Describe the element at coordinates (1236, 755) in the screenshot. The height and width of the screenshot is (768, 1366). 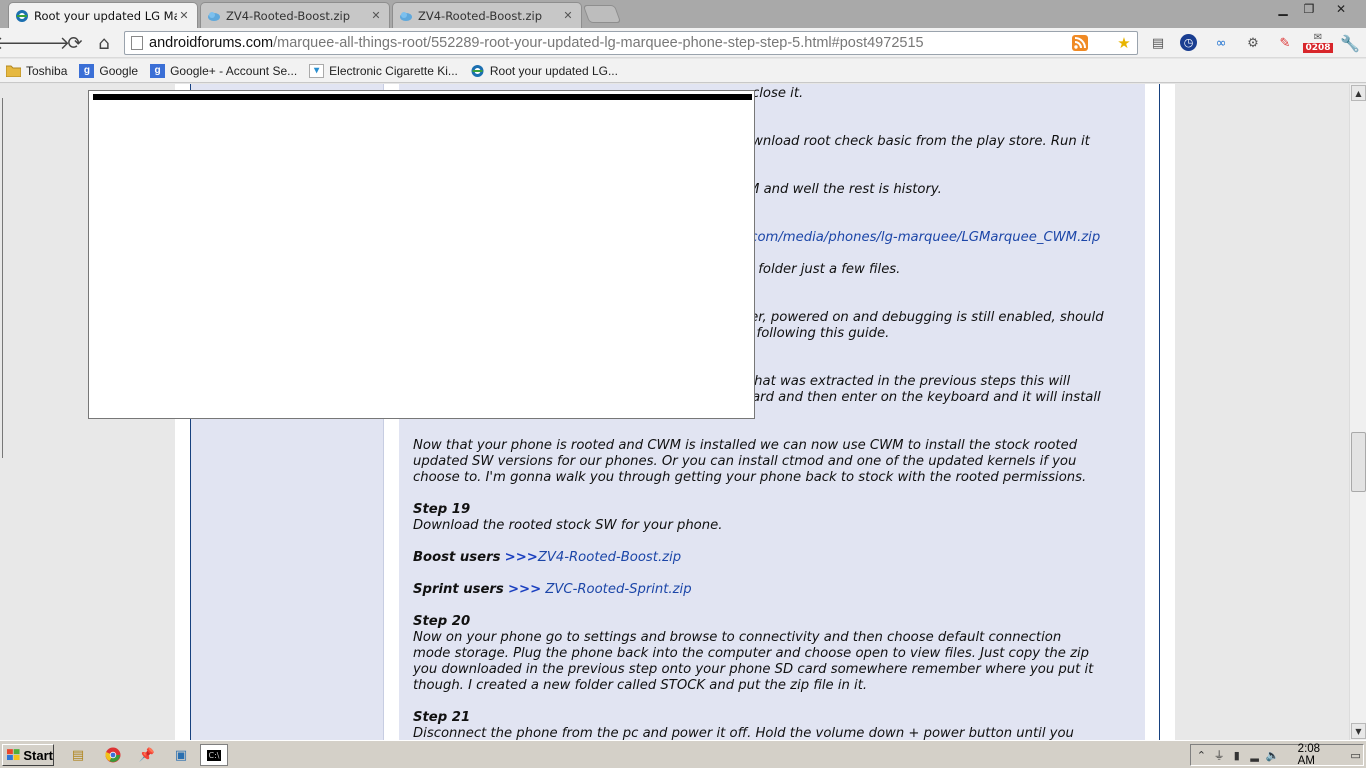
I see `network-icon: ▮` at that location.